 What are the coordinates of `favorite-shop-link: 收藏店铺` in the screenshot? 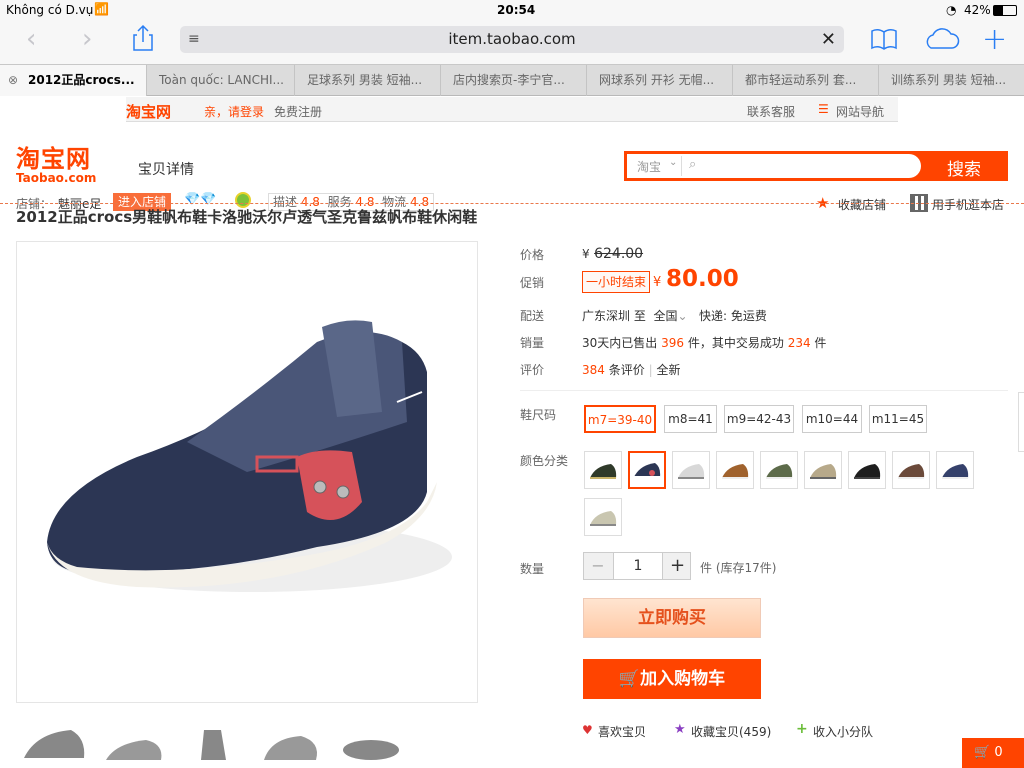 It's located at (862, 204).